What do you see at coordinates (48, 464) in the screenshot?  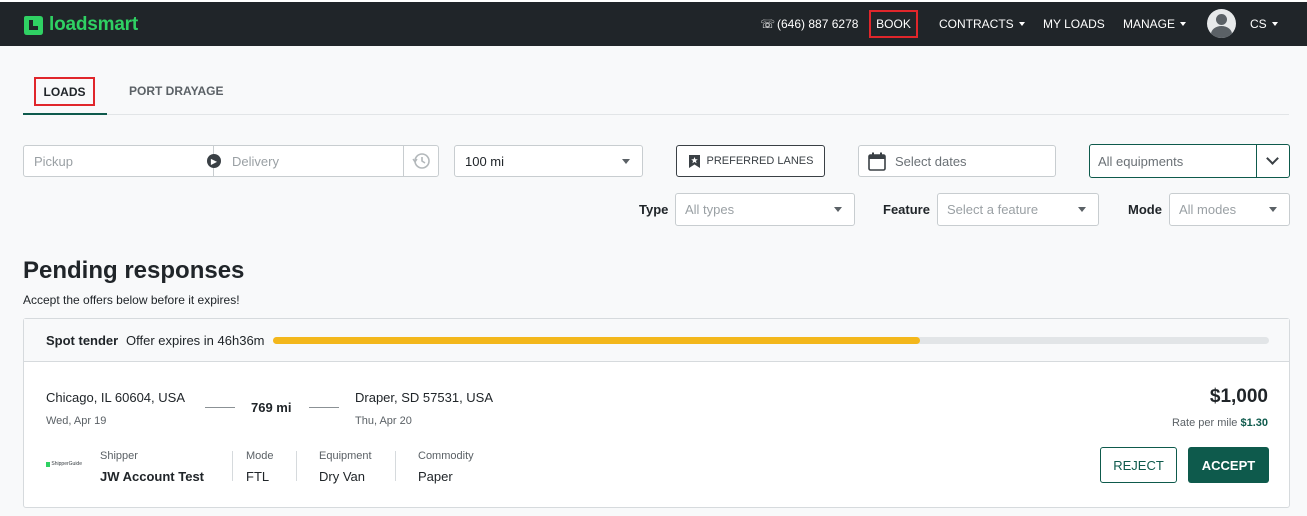 I see `shipper-logo-mark` at bounding box center [48, 464].